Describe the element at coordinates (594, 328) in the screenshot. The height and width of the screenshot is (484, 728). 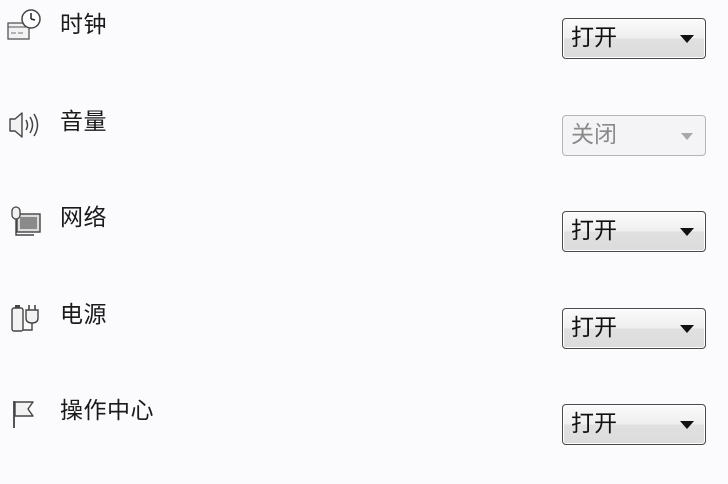
I see `power-behavior-value: 打开` at that location.